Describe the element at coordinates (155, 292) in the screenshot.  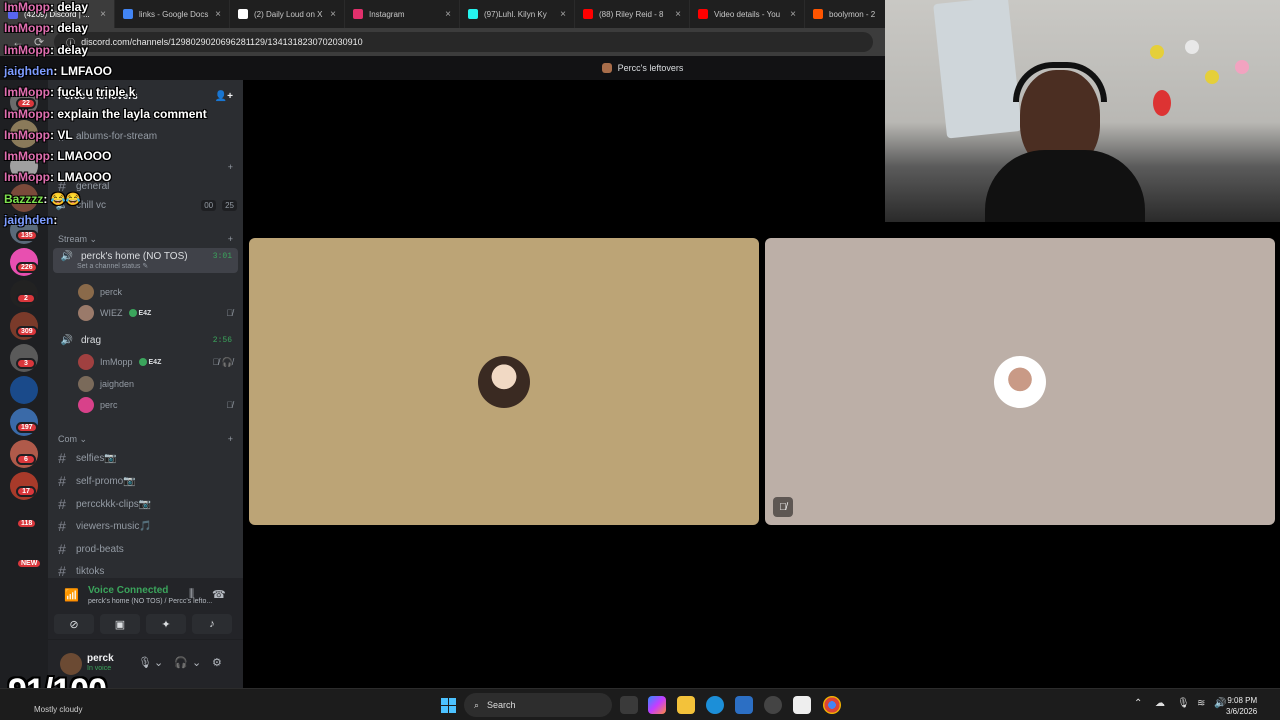
I see `voice-user-perck: perck` at that location.